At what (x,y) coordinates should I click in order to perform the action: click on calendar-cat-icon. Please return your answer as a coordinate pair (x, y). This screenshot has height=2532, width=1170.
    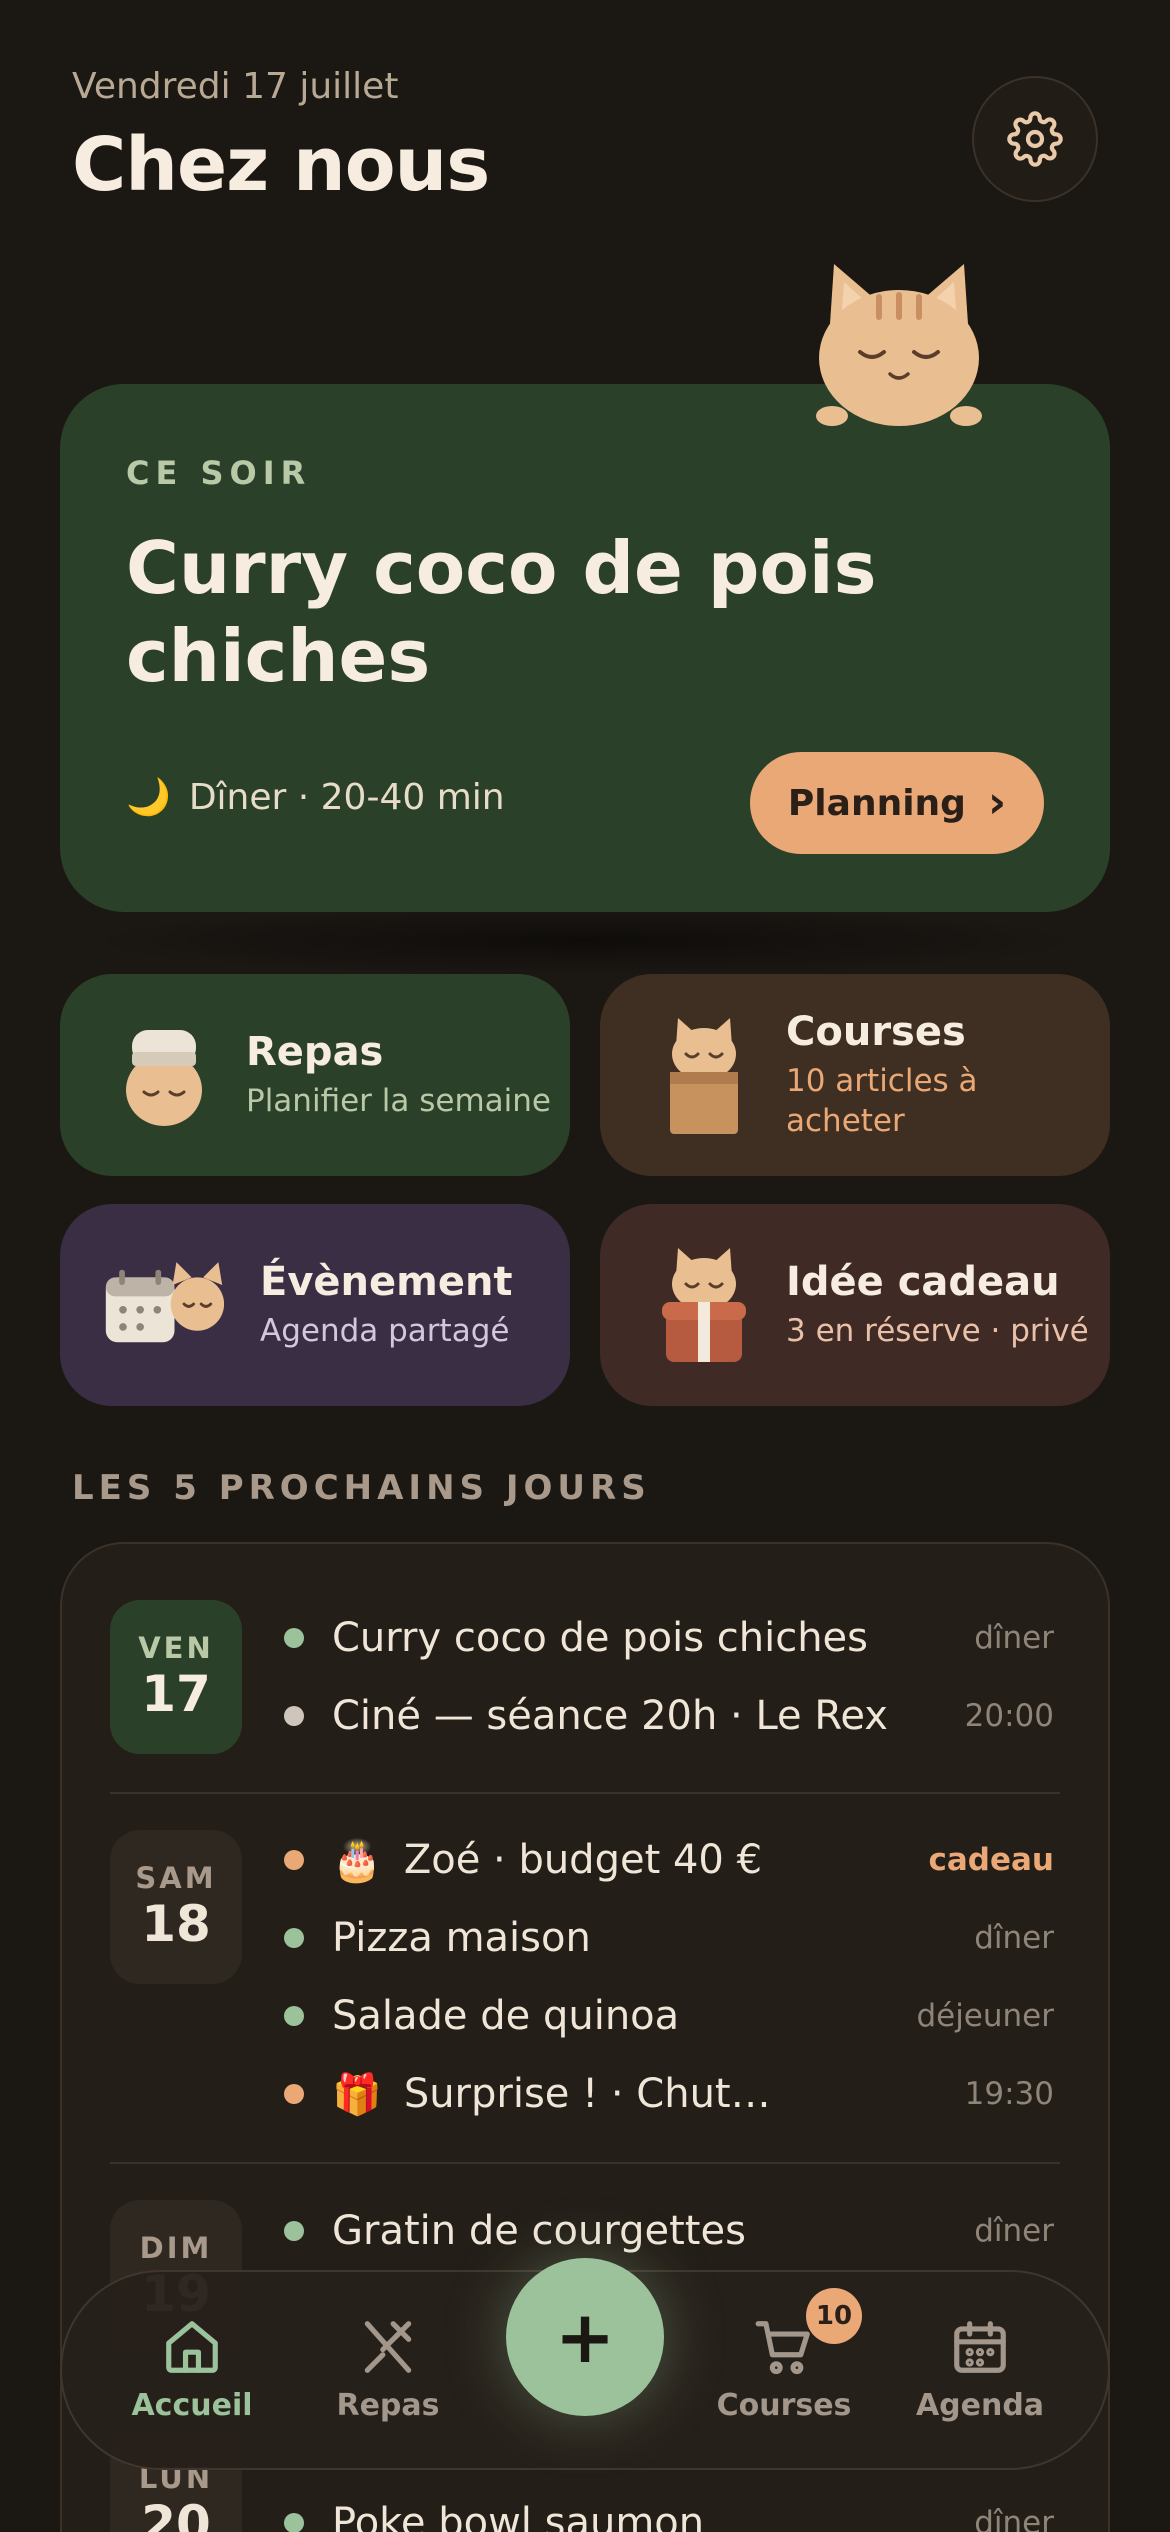
    Looking at the image, I should click on (165, 1302).